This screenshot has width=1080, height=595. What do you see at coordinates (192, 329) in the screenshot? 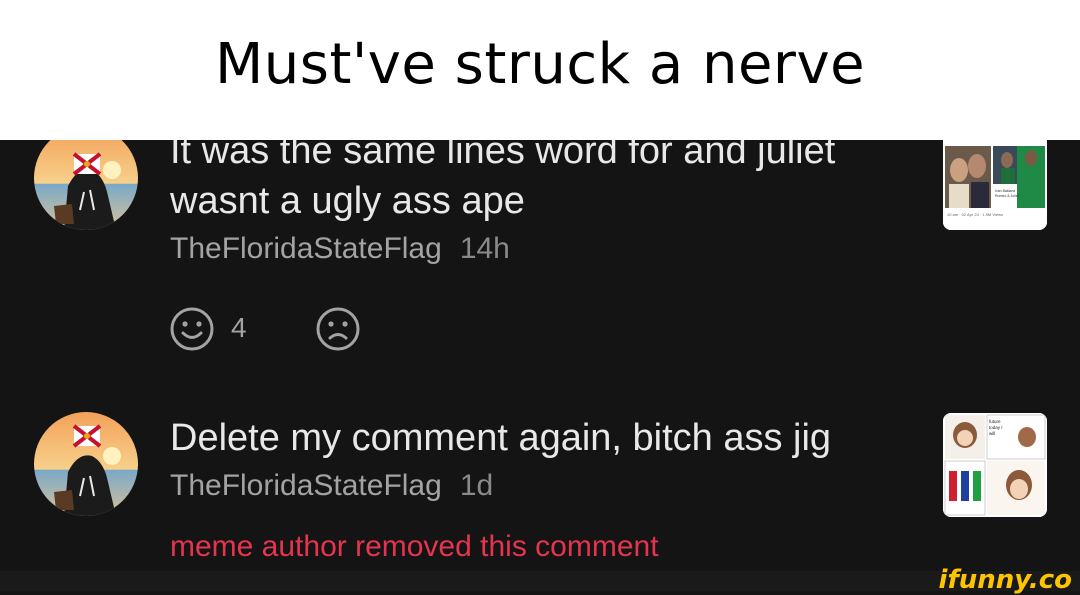
I see `smile-icon` at bounding box center [192, 329].